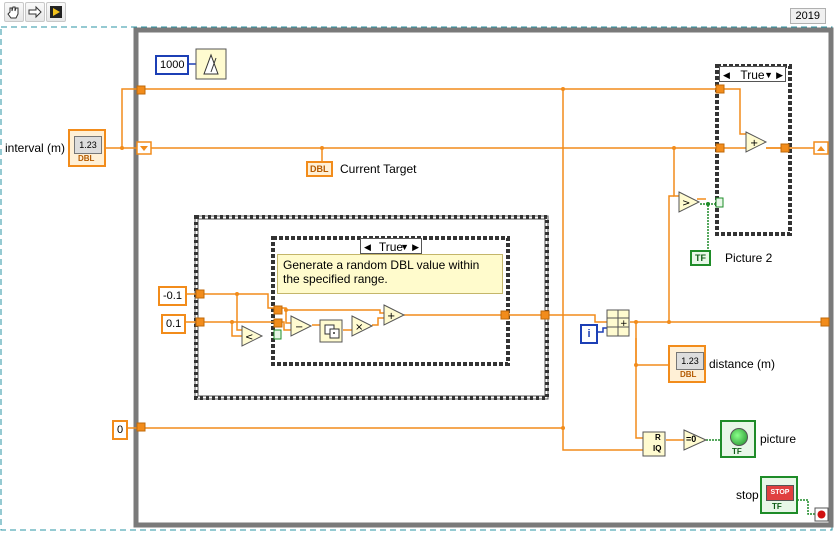 This screenshot has width=834, height=533. What do you see at coordinates (719, 202) in the screenshot?
I see `case-selector-terminal` at bounding box center [719, 202].